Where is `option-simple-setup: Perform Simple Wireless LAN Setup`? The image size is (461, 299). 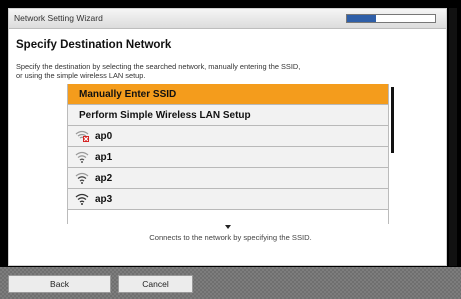 option-simple-setup: Perform Simple Wireless LAN Setup is located at coordinates (228, 115).